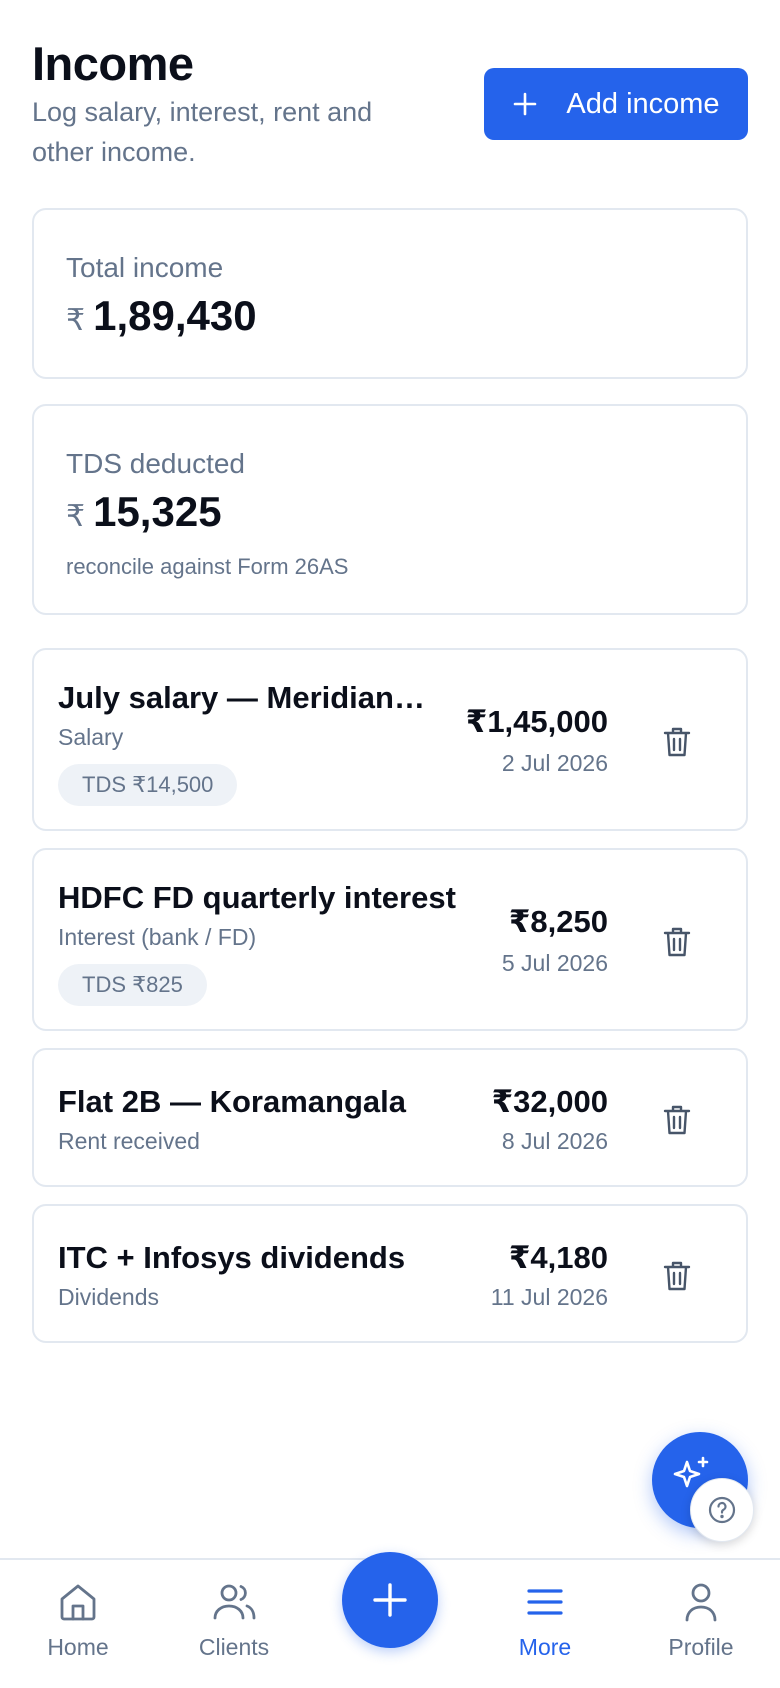  I want to click on income-title: HDFC FD quarterly interest, so click(257, 897).